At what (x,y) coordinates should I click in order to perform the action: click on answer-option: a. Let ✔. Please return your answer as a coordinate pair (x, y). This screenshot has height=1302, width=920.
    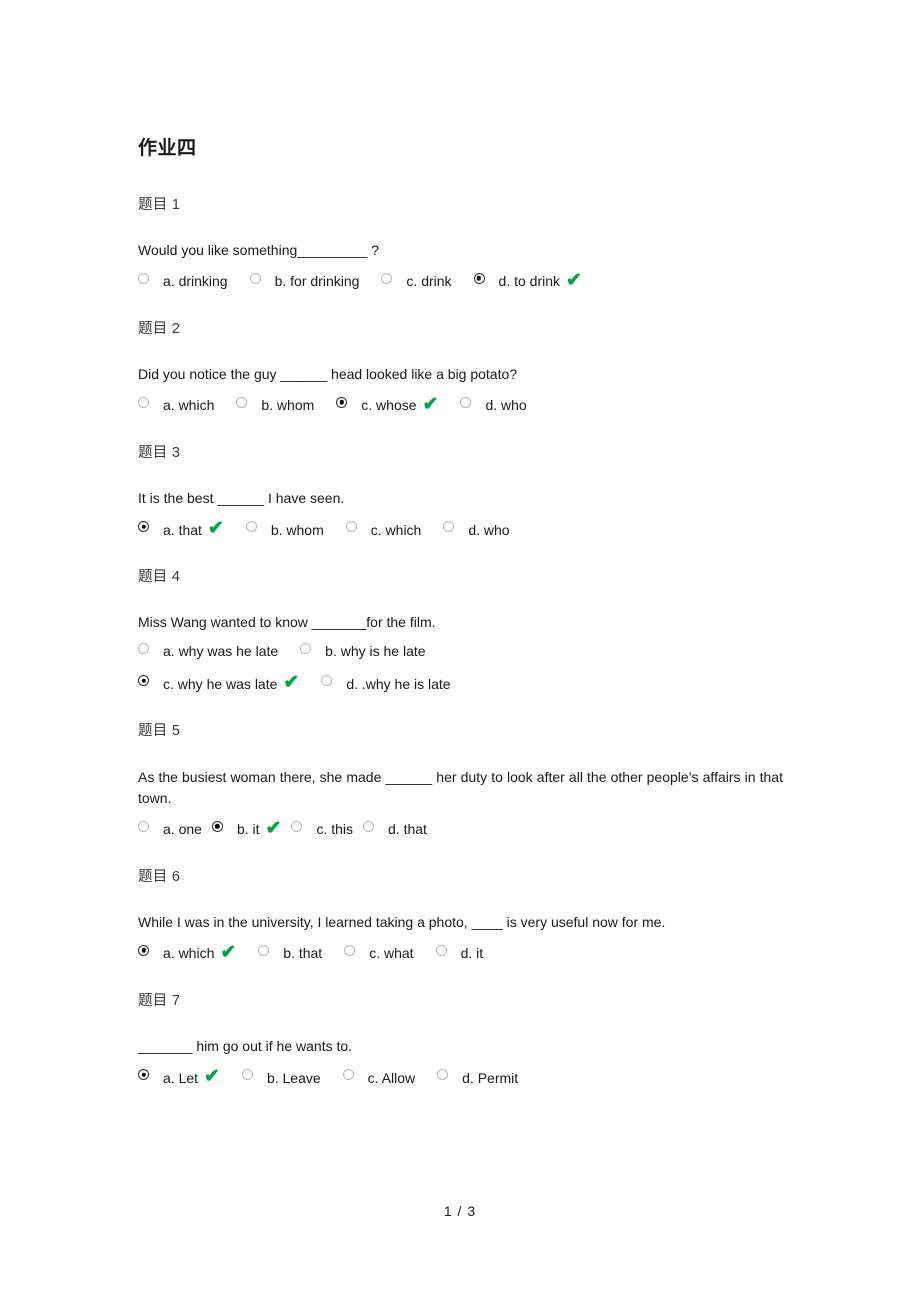
    Looking at the image, I should click on (179, 1077).